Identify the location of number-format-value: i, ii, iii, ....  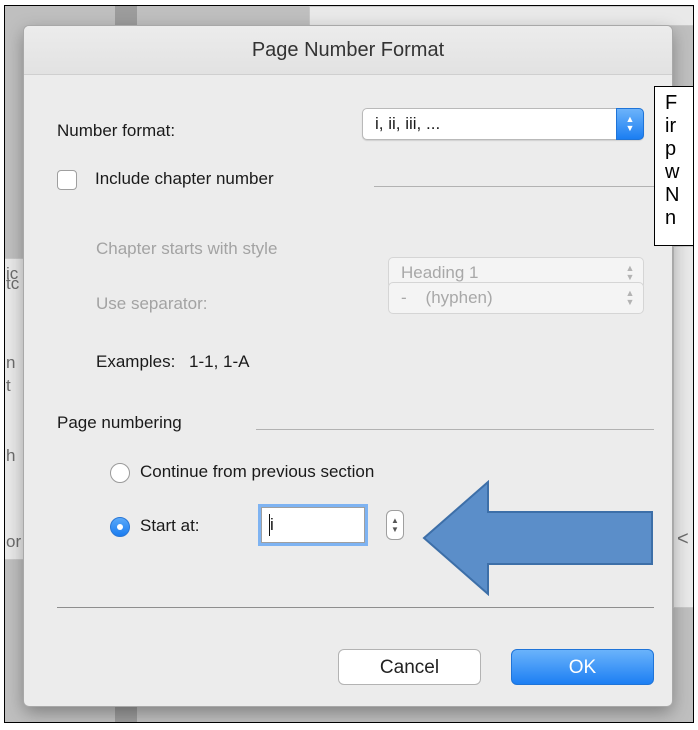
(408, 123).